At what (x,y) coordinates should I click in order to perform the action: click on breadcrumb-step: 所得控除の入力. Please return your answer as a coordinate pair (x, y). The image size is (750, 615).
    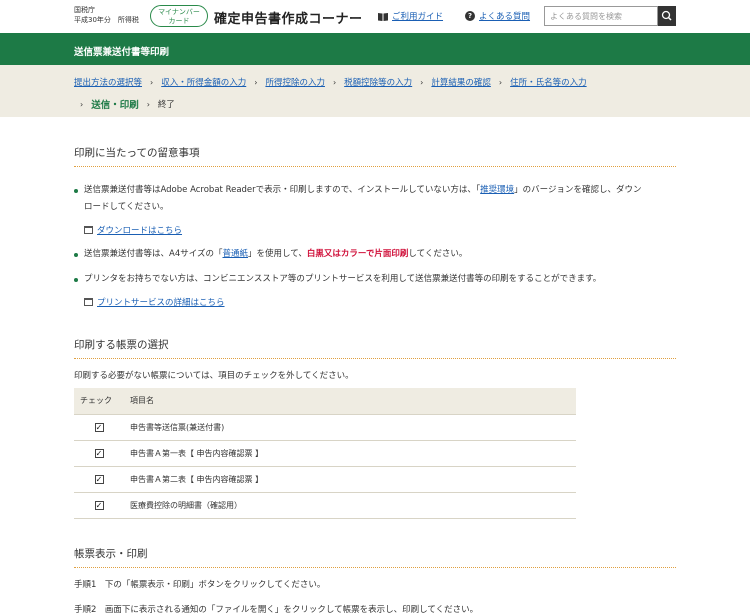
    Looking at the image, I should click on (295, 82).